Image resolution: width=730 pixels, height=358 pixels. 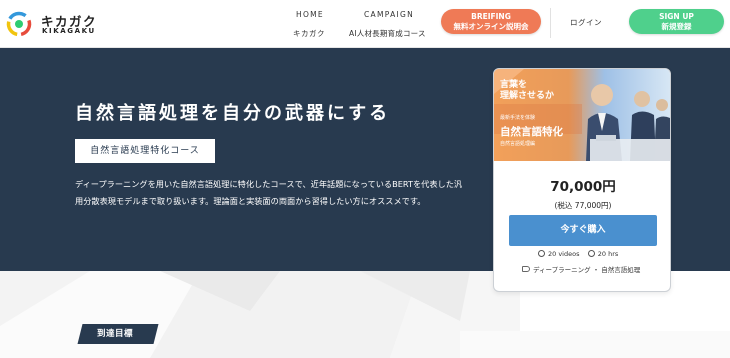 What do you see at coordinates (526, 269) in the screenshot?
I see `tag-icon` at bounding box center [526, 269].